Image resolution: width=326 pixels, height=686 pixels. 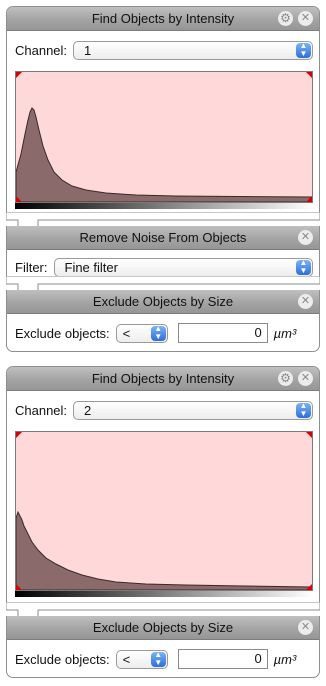 What do you see at coordinates (88, 410) in the screenshot?
I see `channel-select-value: 2` at bounding box center [88, 410].